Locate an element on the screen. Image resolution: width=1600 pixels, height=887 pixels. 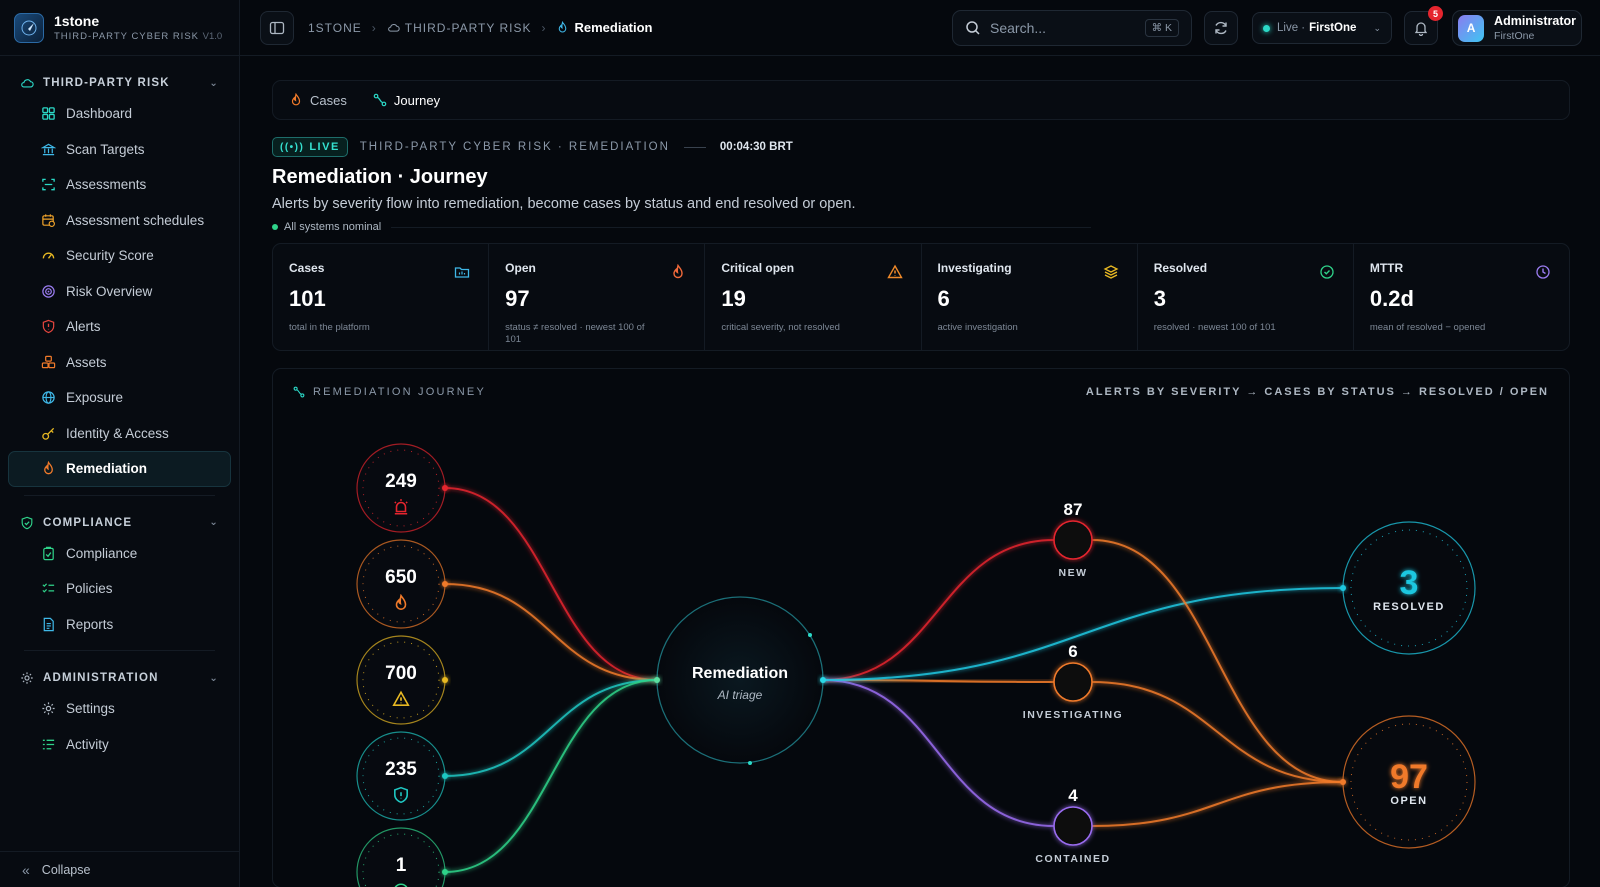
sidebar-item-compliance: Compliance is located at coordinates (119, 554).